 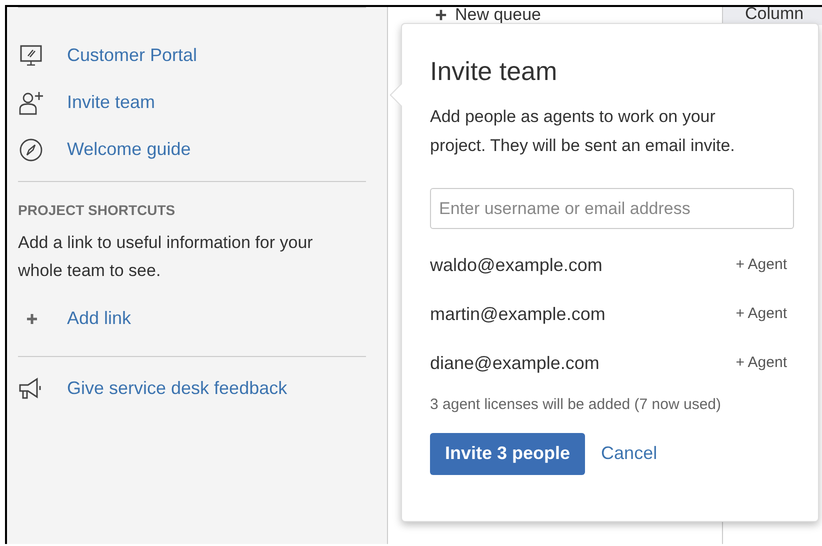 What do you see at coordinates (166, 257) in the screenshot?
I see `description-text: Add a link to useful information for your whole team to see.` at bounding box center [166, 257].